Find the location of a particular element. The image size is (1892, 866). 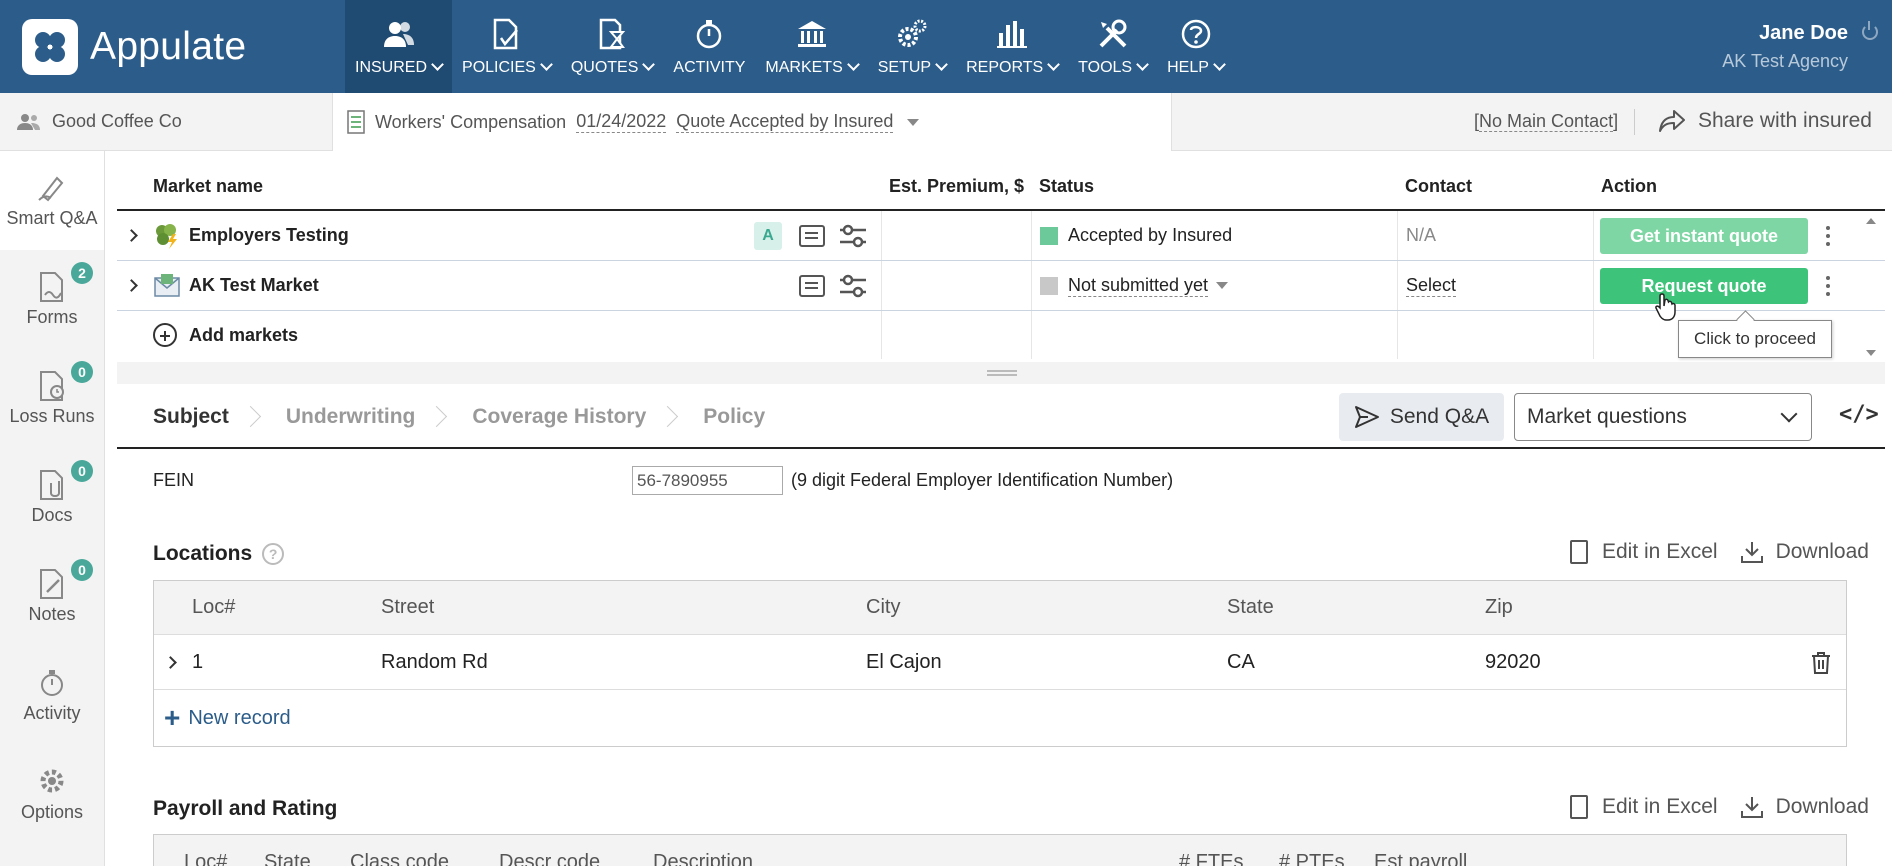

forms-icon is located at coordinates (52, 287).